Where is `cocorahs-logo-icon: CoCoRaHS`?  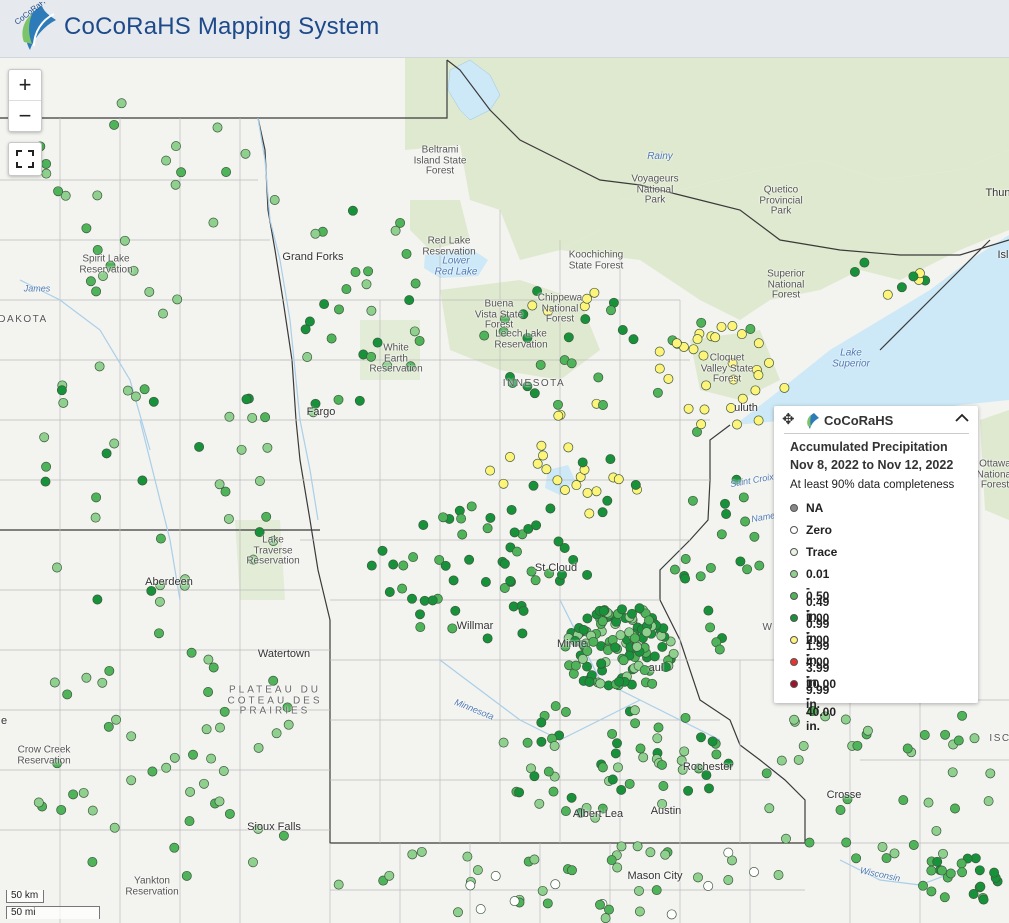 cocorahs-logo-icon: CoCoRaHS is located at coordinates (37, 28).